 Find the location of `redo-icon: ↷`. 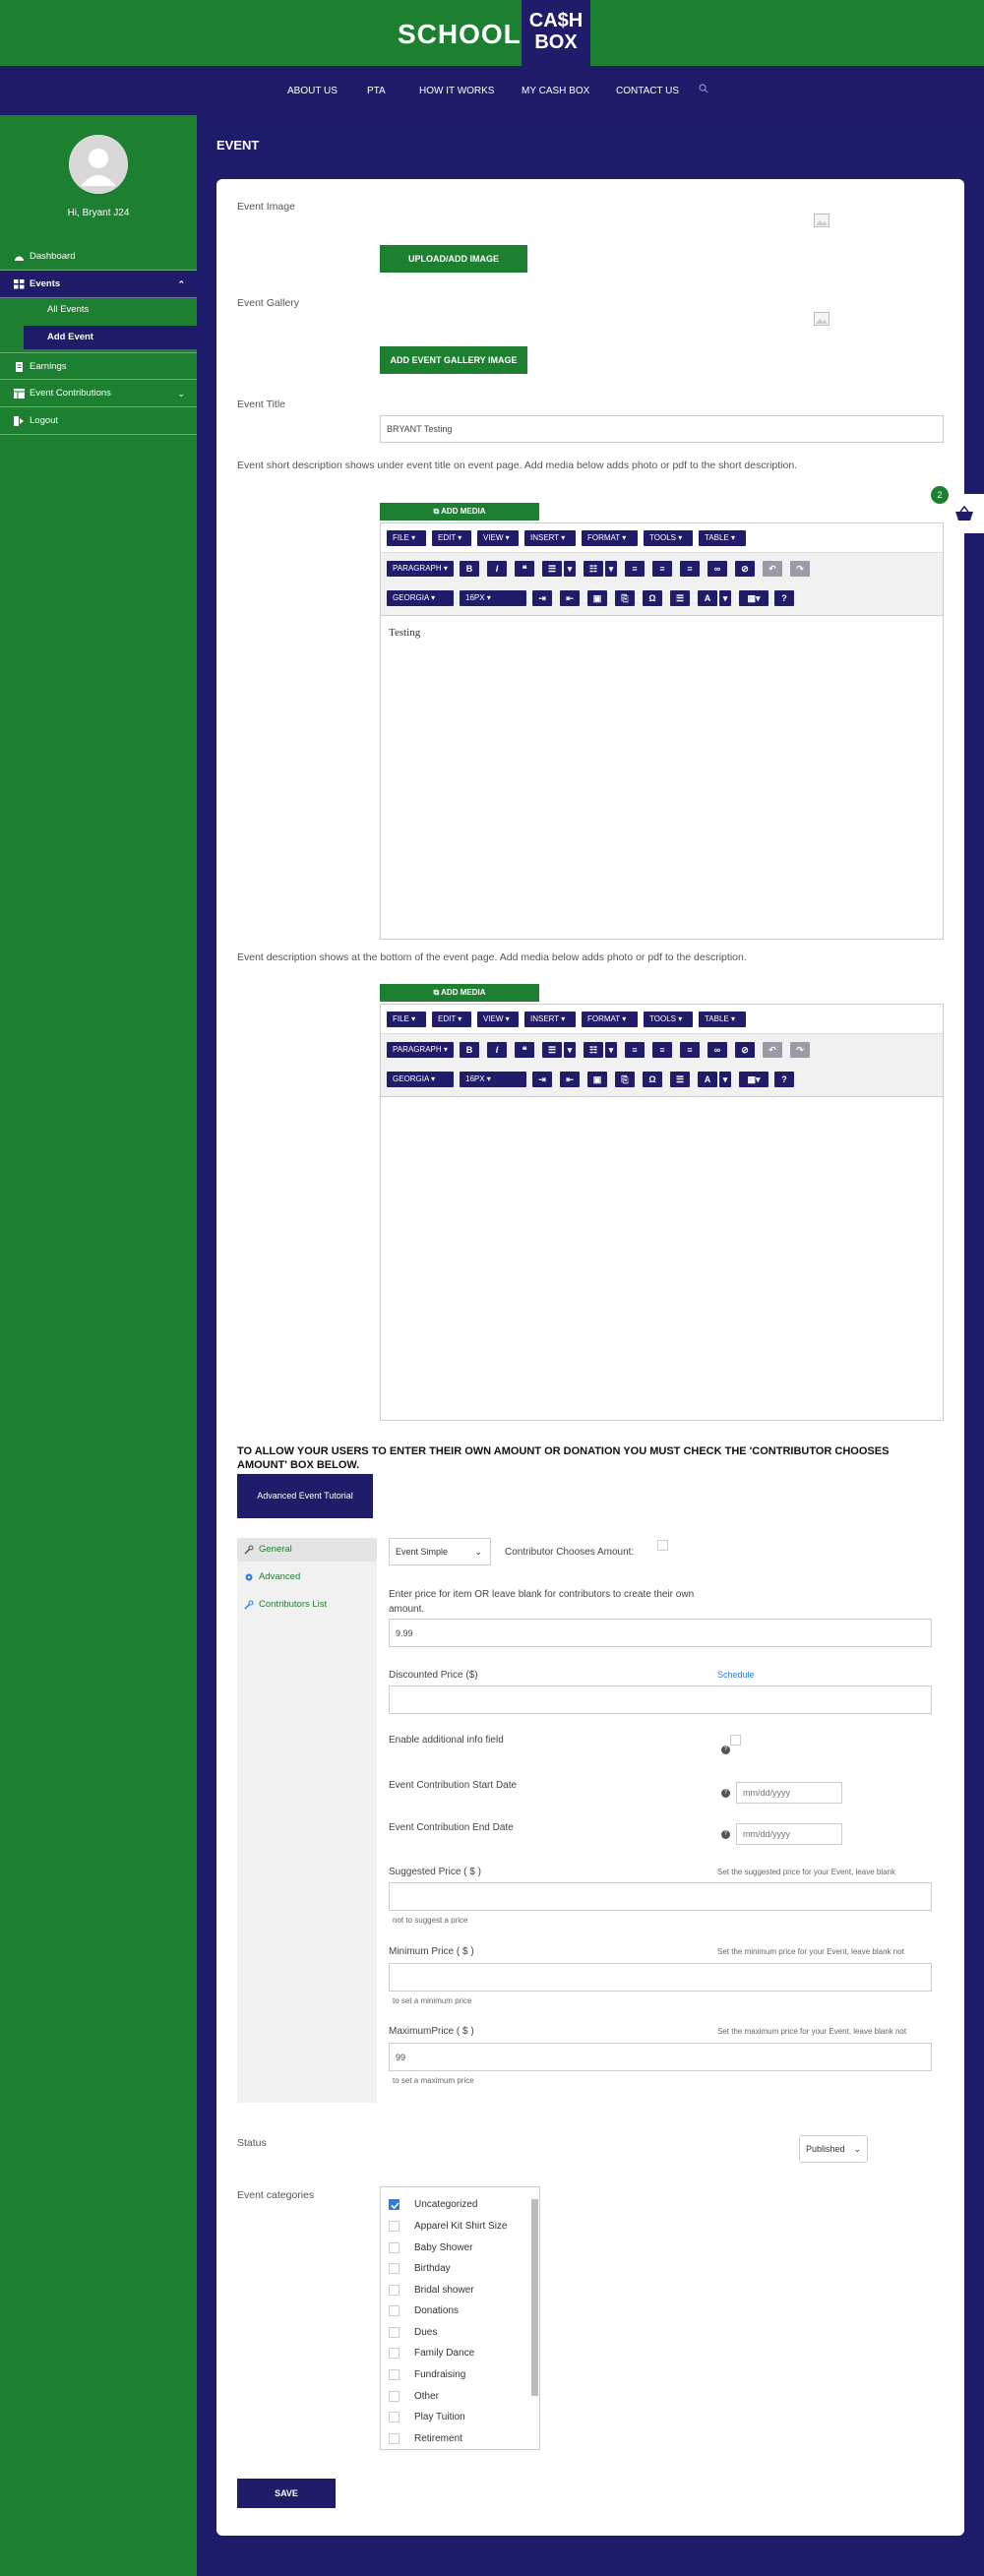

redo-icon: ↷ is located at coordinates (800, 569).